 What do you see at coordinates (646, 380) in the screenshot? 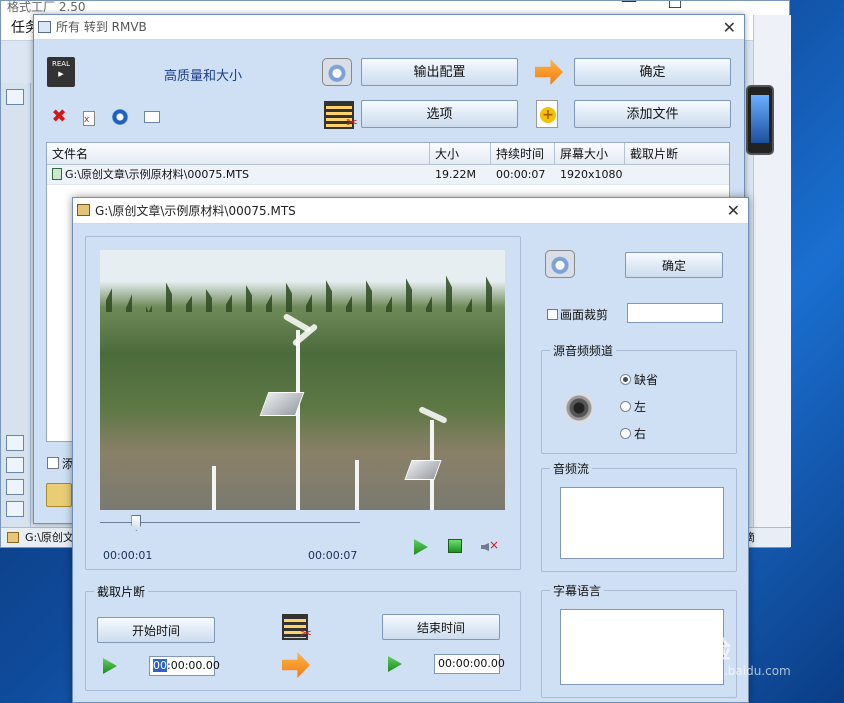
I see `radio-default-label: 缺省` at bounding box center [646, 380].